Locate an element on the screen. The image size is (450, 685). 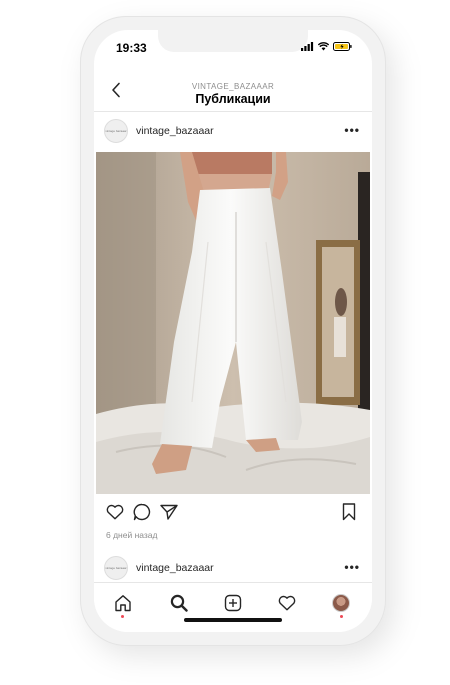
tab-profile is located at coordinates (341, 603).